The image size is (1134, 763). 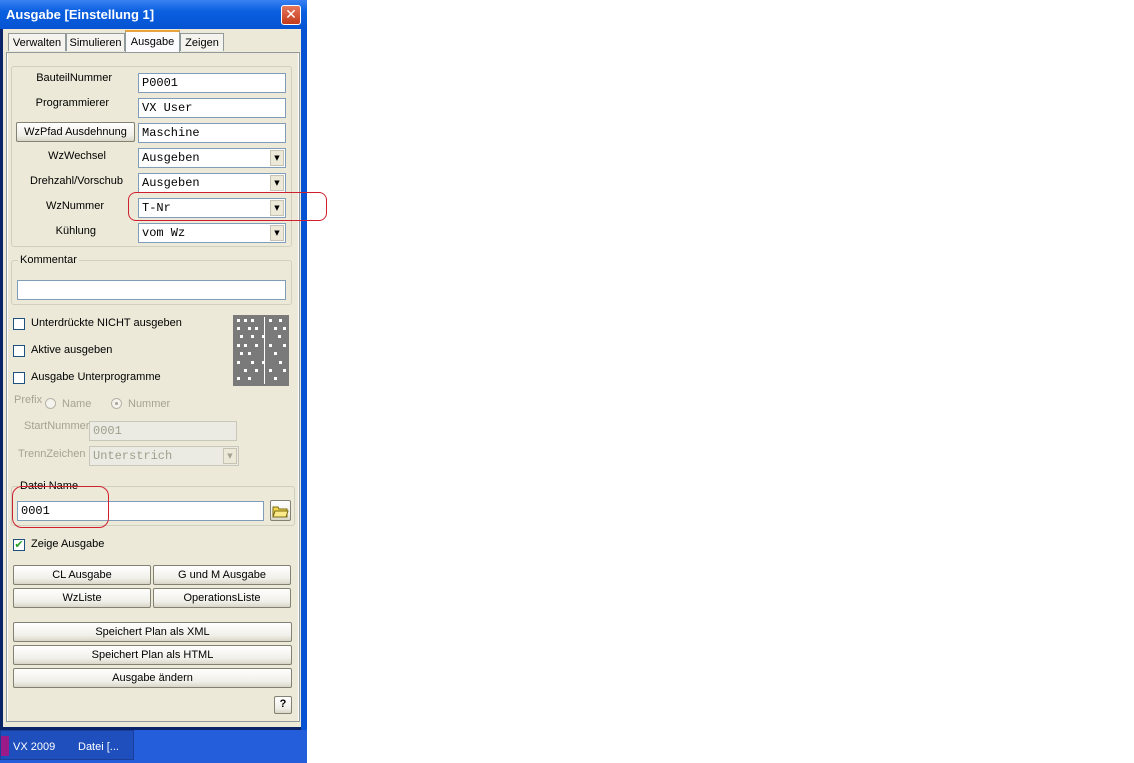 I want to click on wzwechsel-label: WzWechsel, so click(x=77, y=156).